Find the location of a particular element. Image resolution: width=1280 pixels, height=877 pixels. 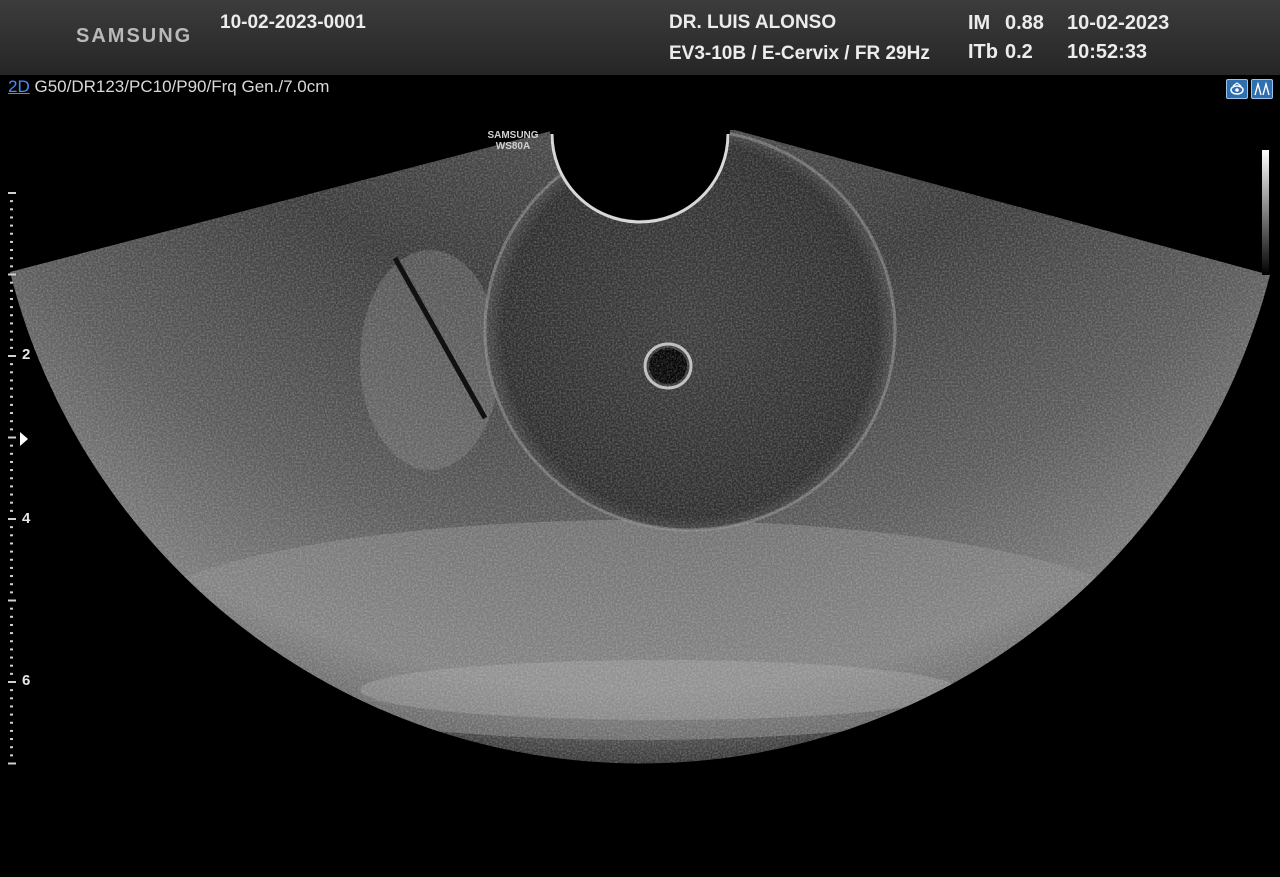

view-icons is located at coordinates (1249, 89).